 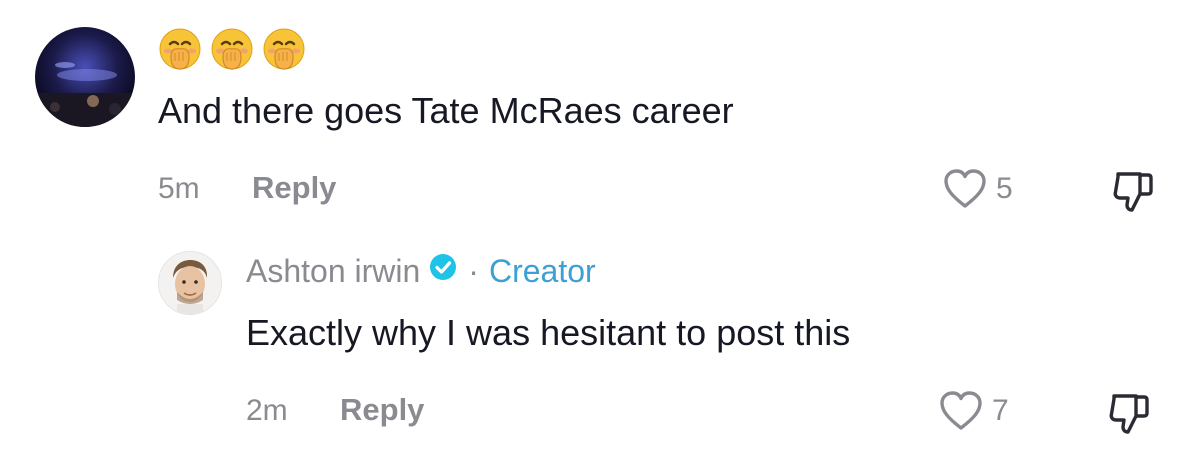 I want to click on reply-text: Exactly why I was hesitant to post this, so click(x=548, y=332).